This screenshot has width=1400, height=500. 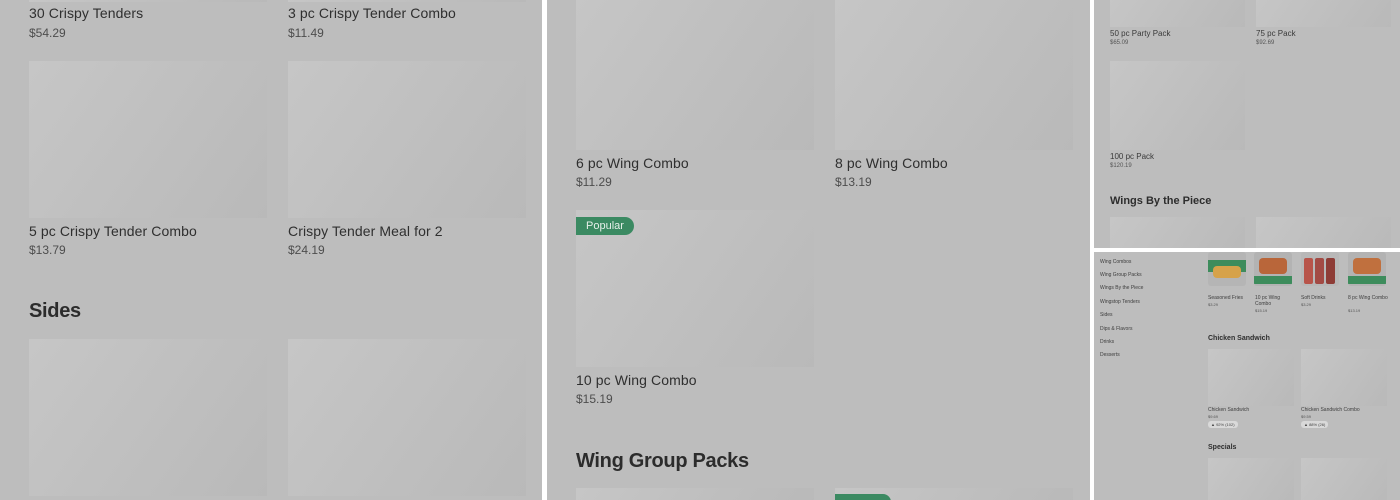 I want to click on item-price: $11.29, so click(x=594, y=182).